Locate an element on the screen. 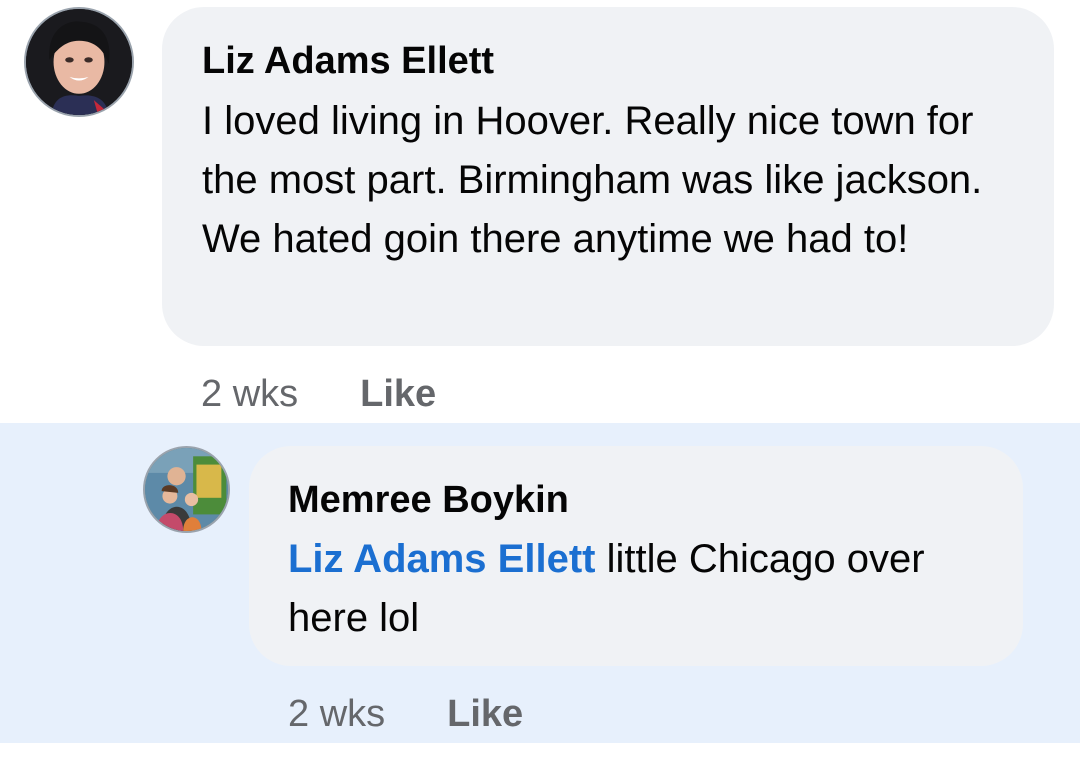  reply-timestamp: 2 wks is located at coordinates (336, 714).